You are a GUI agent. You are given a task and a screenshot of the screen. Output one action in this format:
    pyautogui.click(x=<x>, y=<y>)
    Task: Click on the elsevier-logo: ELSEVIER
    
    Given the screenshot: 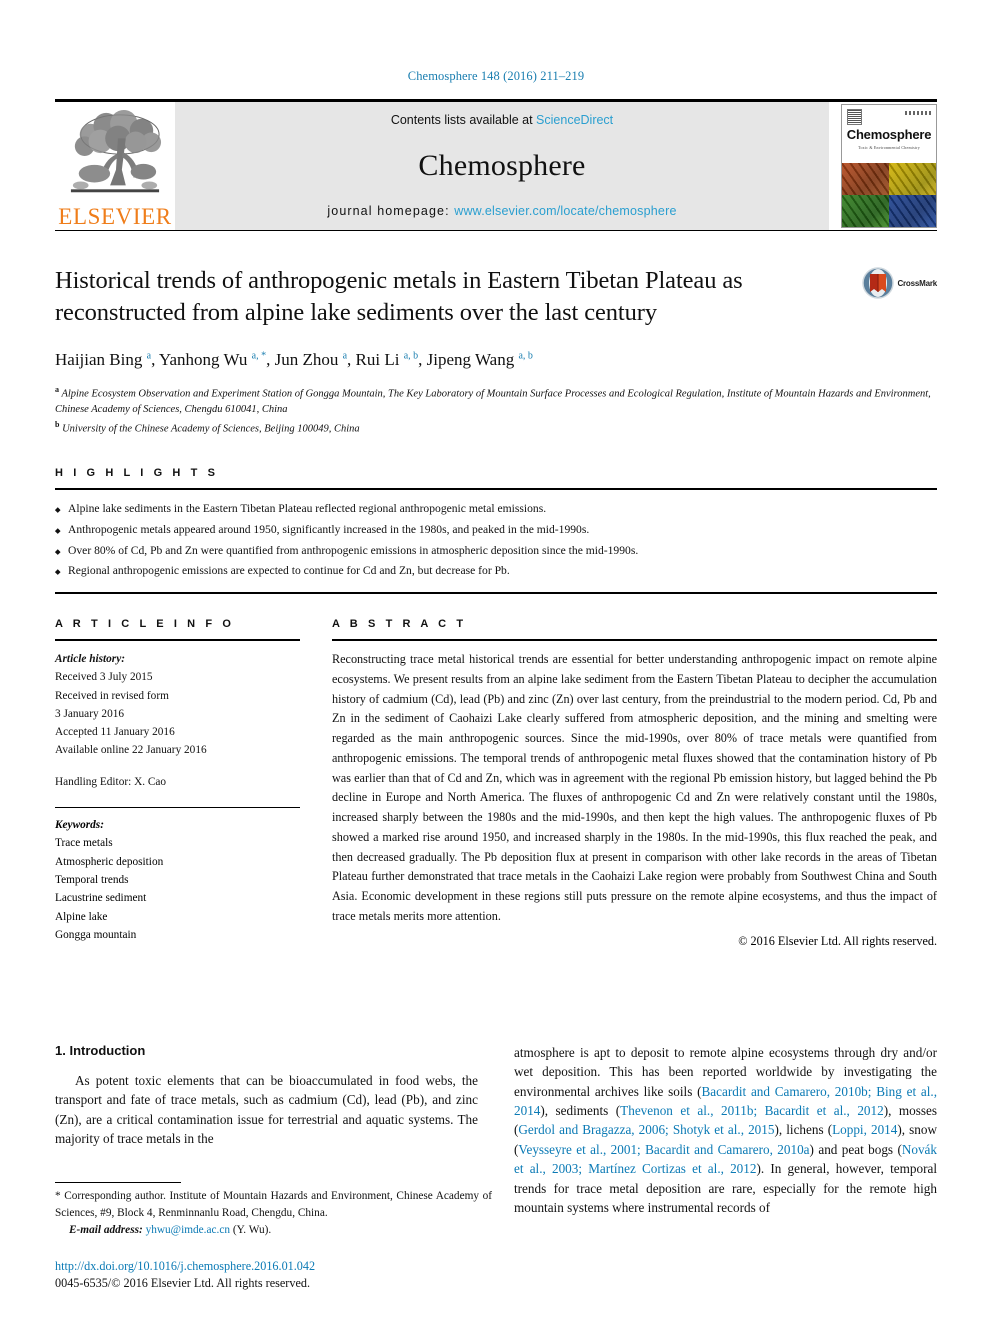 What is the action you would take?
    pyautogui.click(x=115, y=166)
    